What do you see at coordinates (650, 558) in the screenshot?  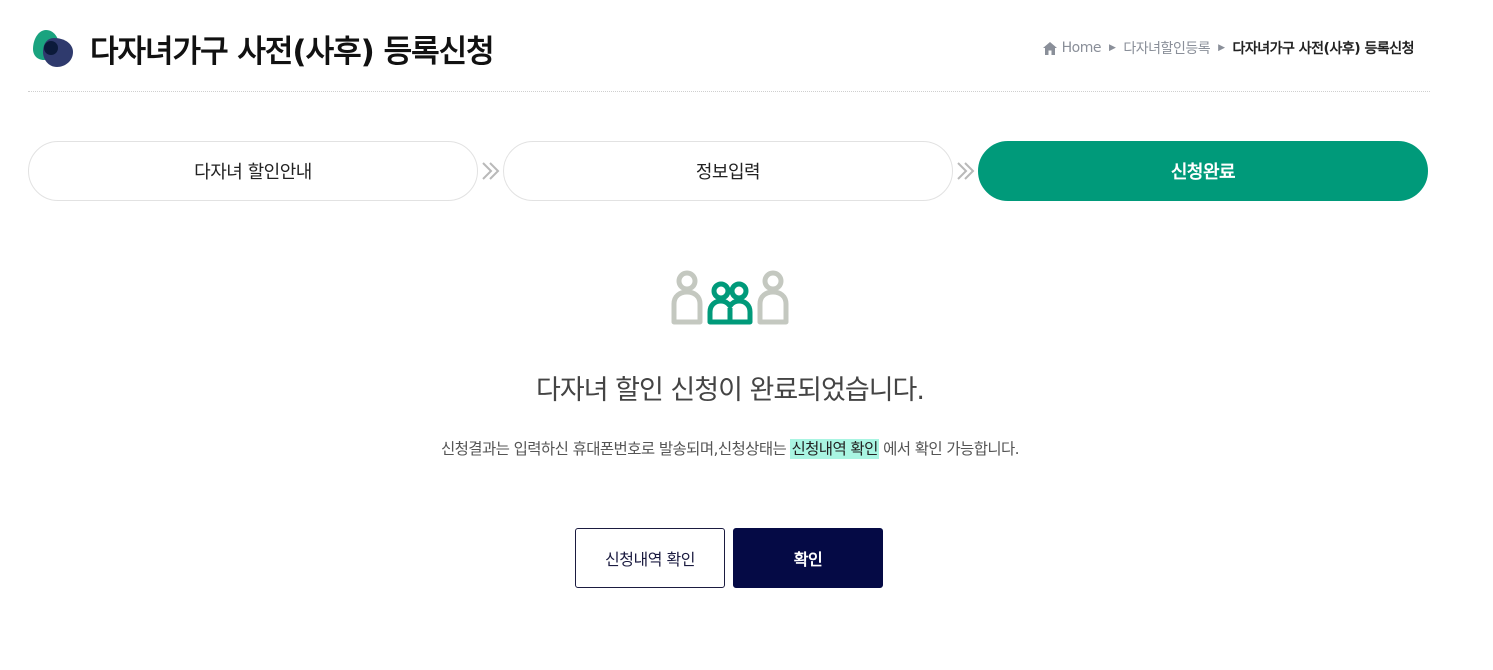 I see `view-history-button: 신청내역 확인` at bounding box center [650, 558].